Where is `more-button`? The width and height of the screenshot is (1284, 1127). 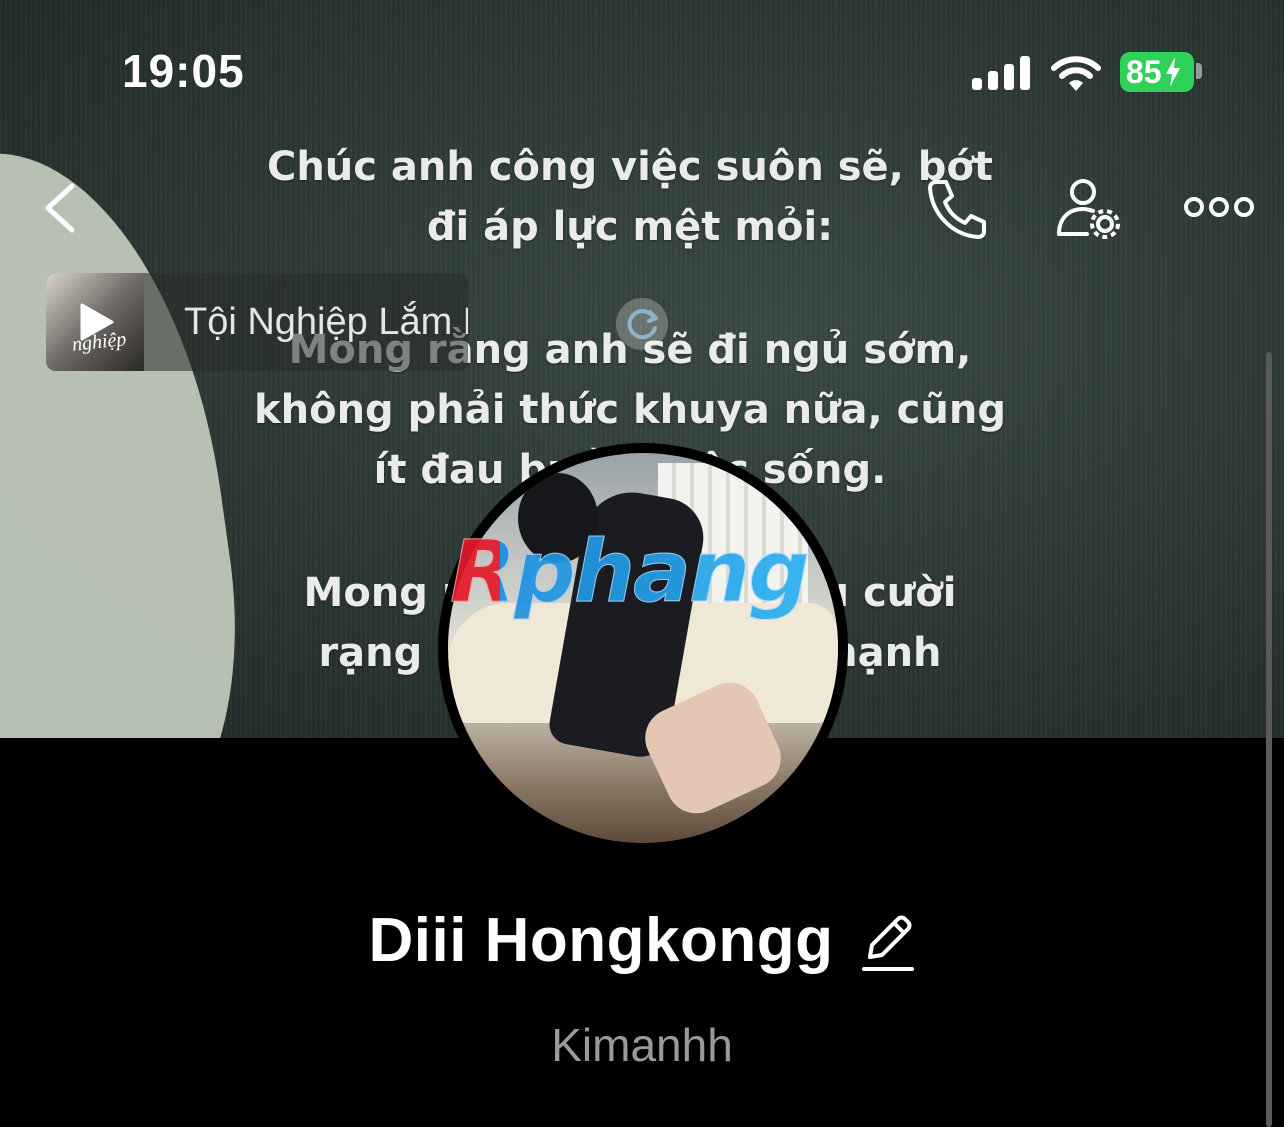 more-button is located at coordinates (1219, 207).